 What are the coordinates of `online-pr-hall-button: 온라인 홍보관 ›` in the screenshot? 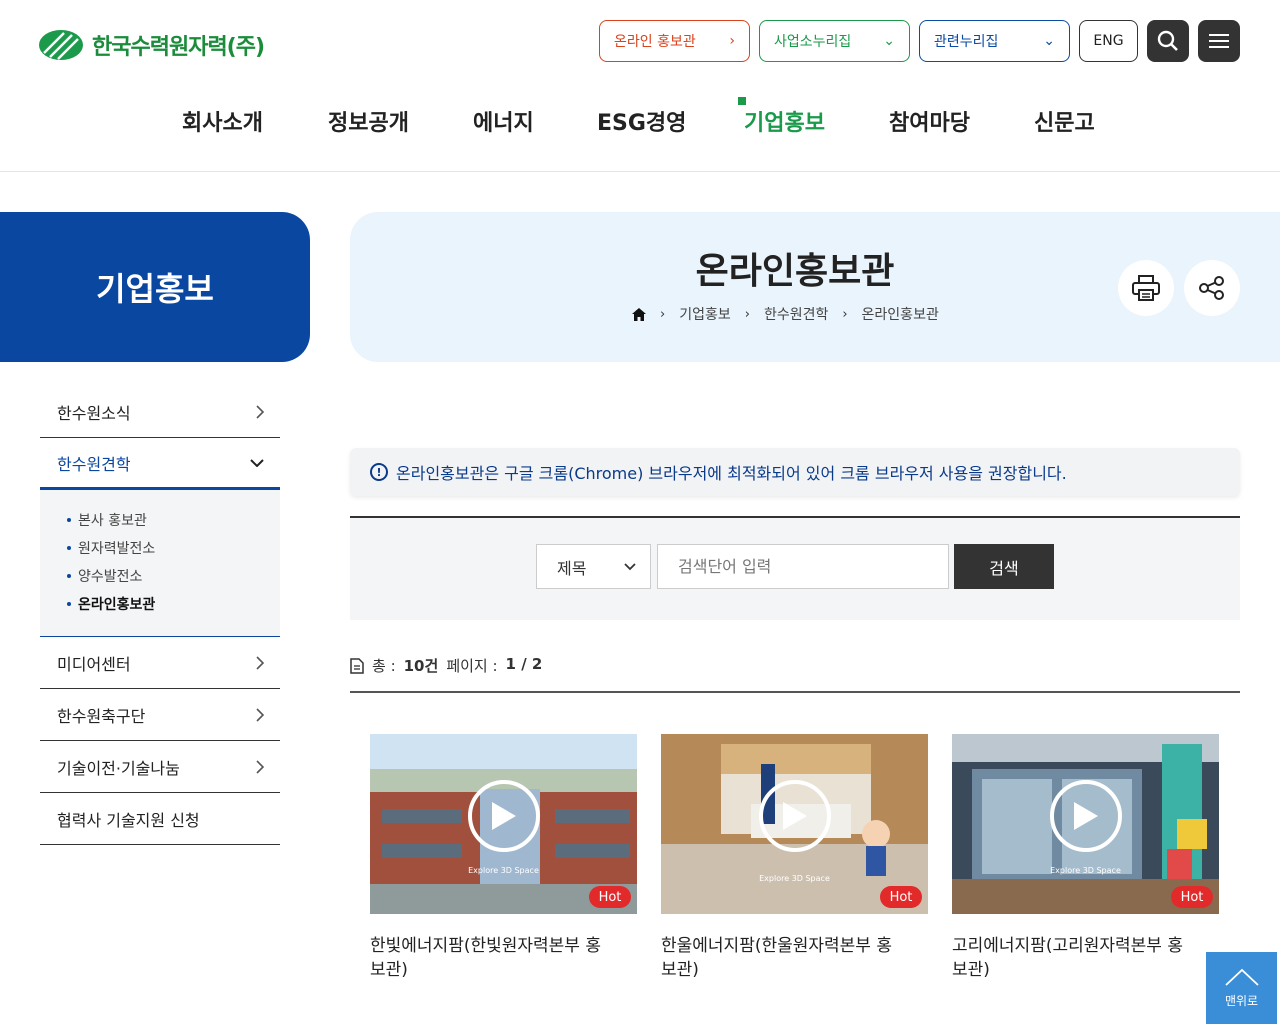 It's located at (674, 41).